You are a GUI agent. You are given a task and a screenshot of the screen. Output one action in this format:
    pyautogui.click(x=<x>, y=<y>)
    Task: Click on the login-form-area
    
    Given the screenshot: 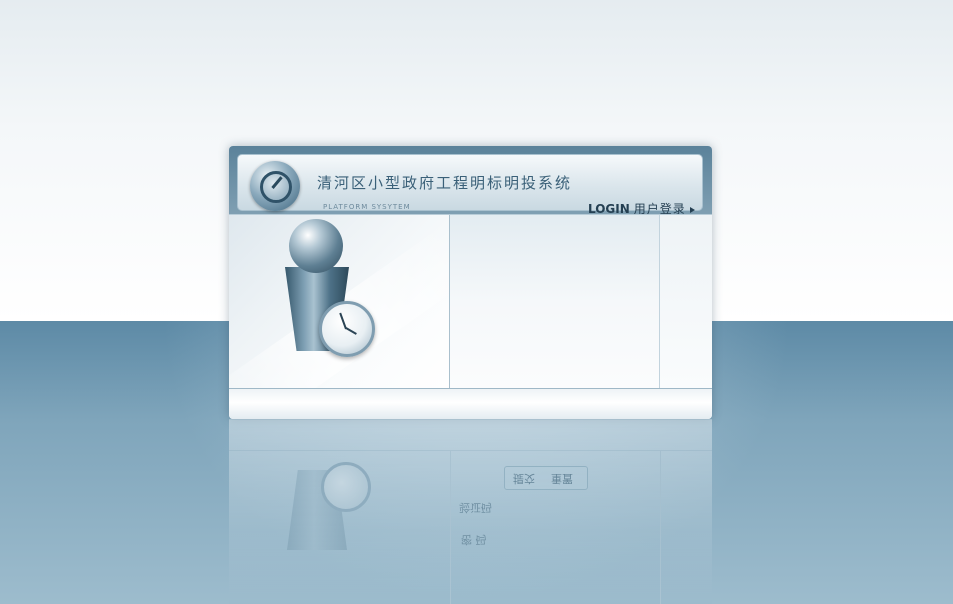 What is the action you would take?
    pyautogui.click(x=555, y=301)
    